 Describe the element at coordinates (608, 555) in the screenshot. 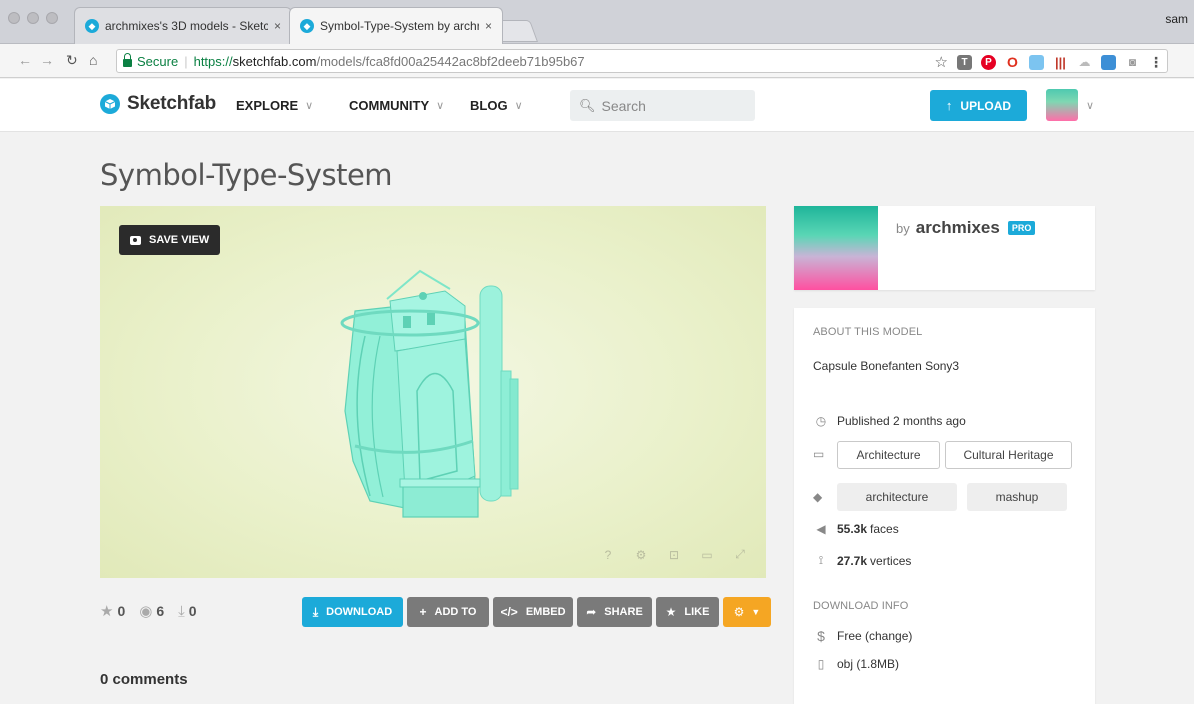

I see `help-icon: ?` at that location.